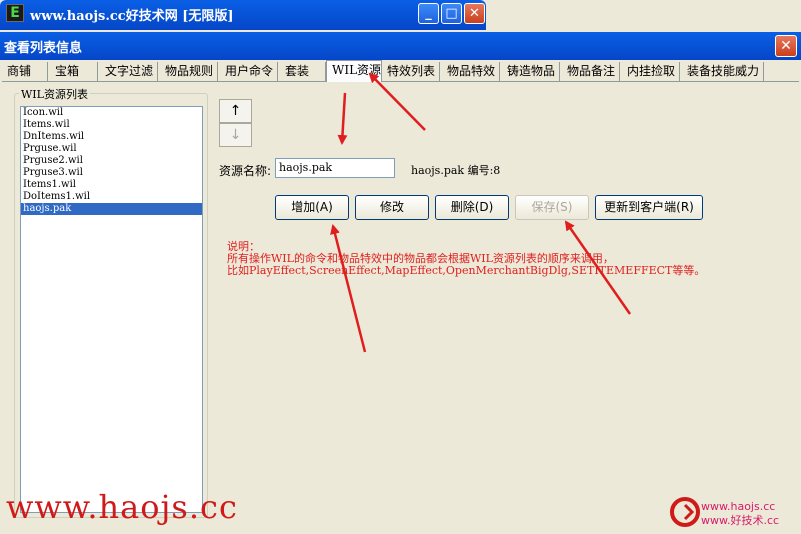  I want to click on update-client-button: 更新到客户端(R), so click(649, 207).